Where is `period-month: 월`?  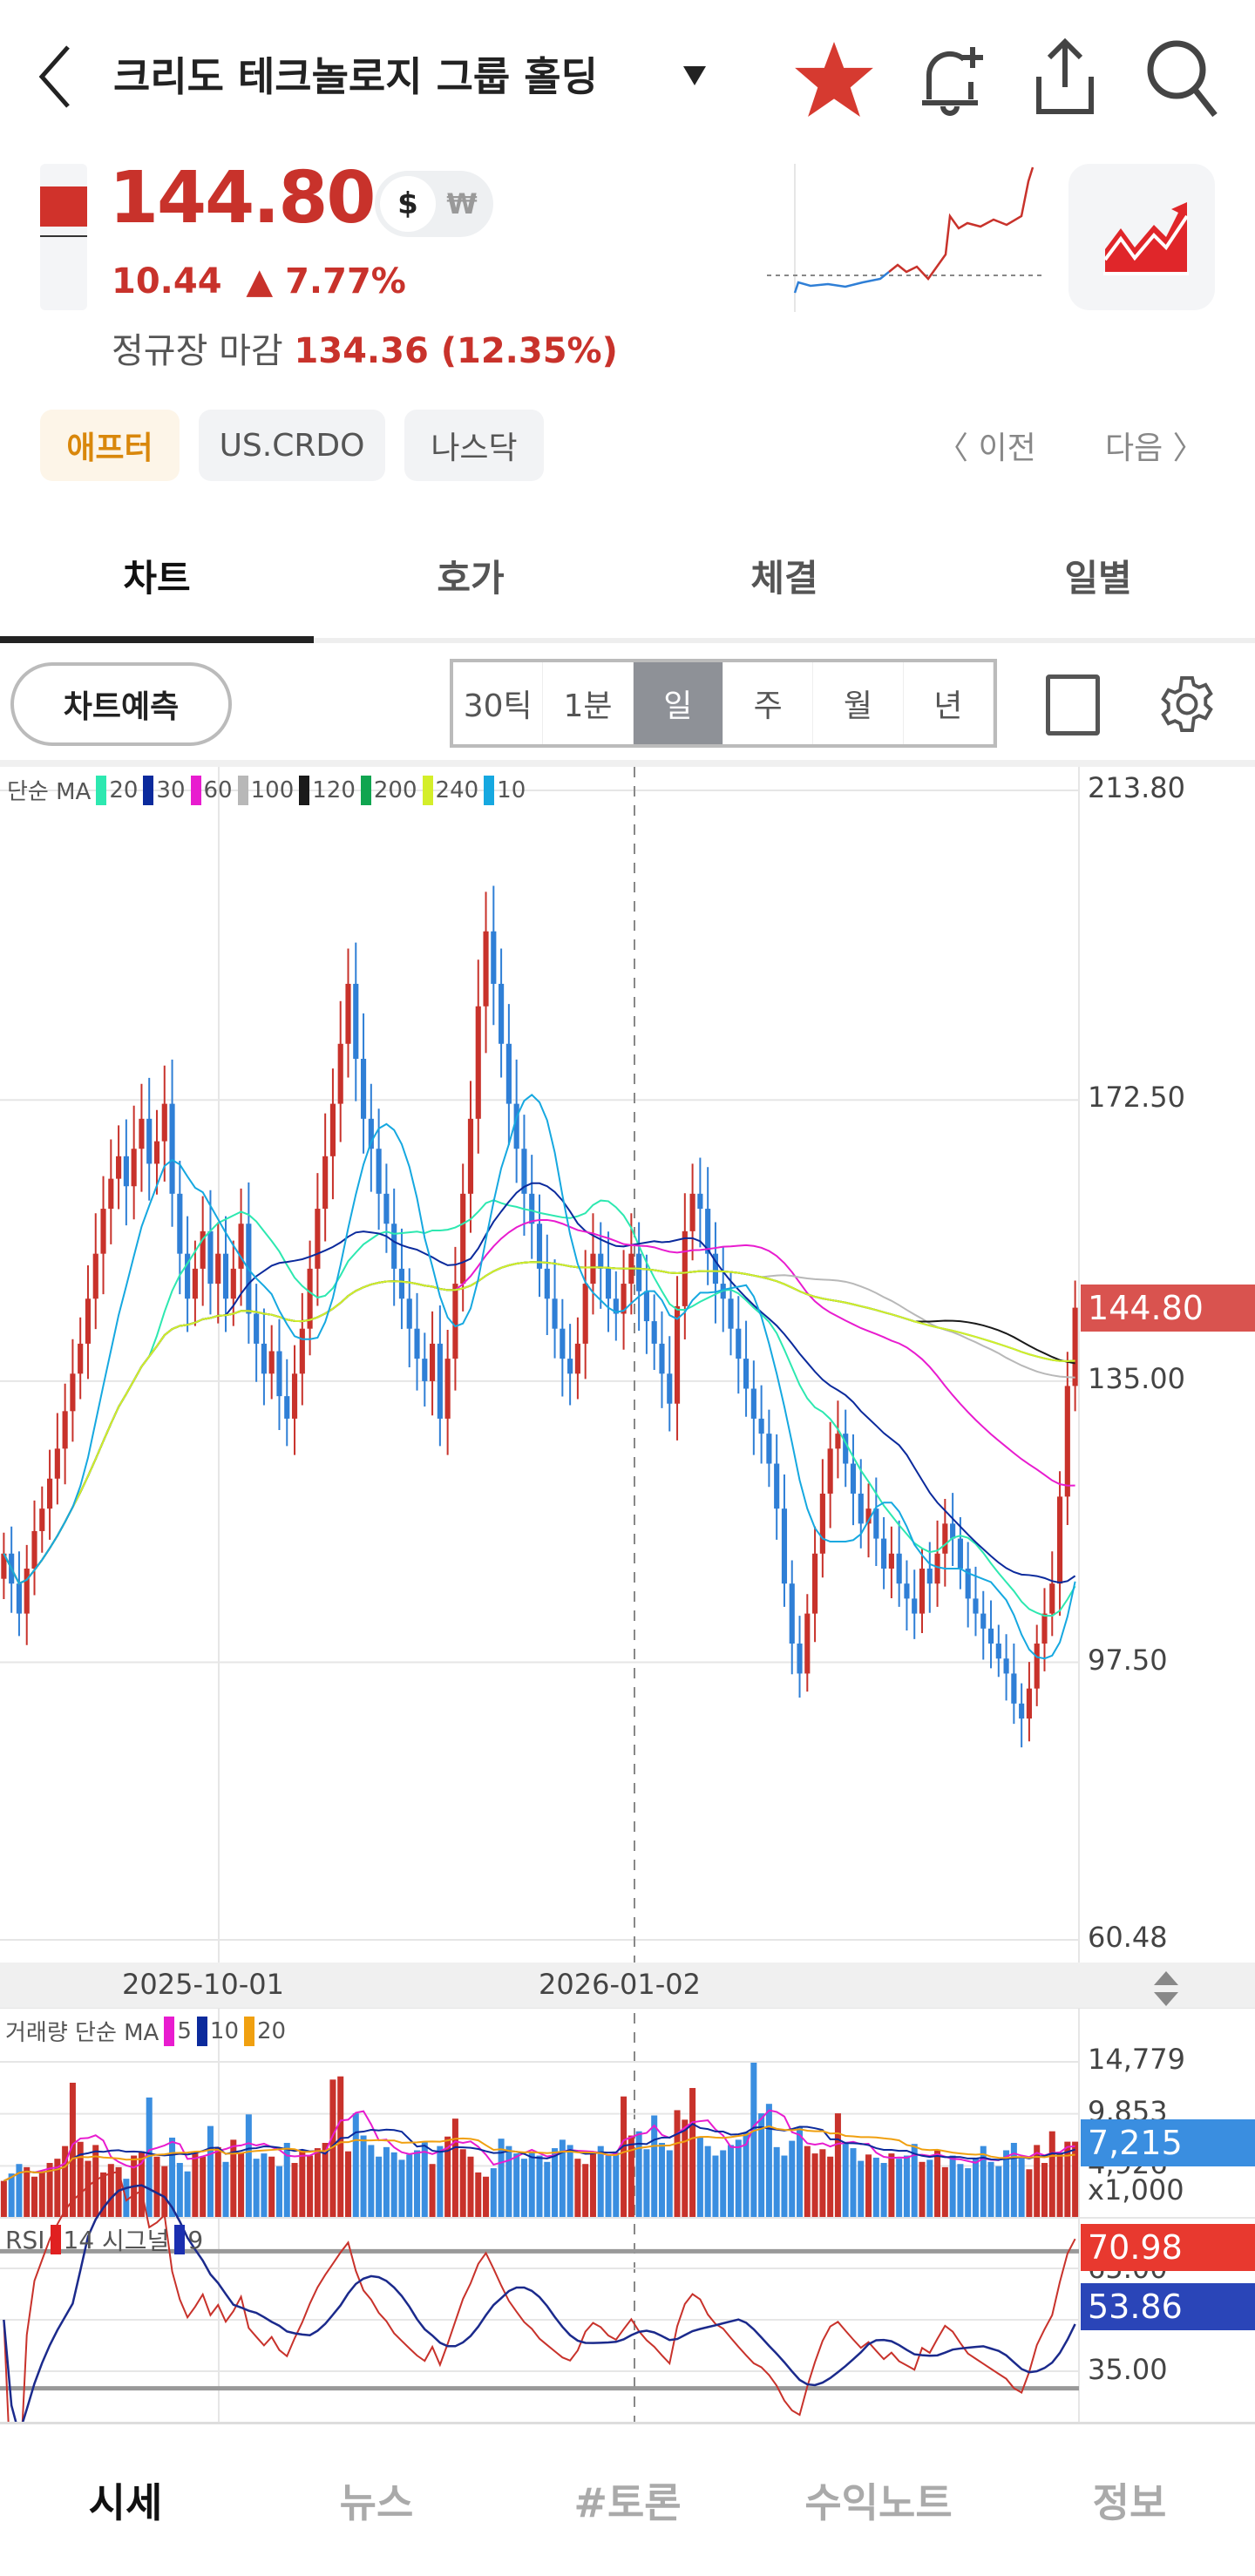
period-month: 월 is located at coordinates (859, 703).